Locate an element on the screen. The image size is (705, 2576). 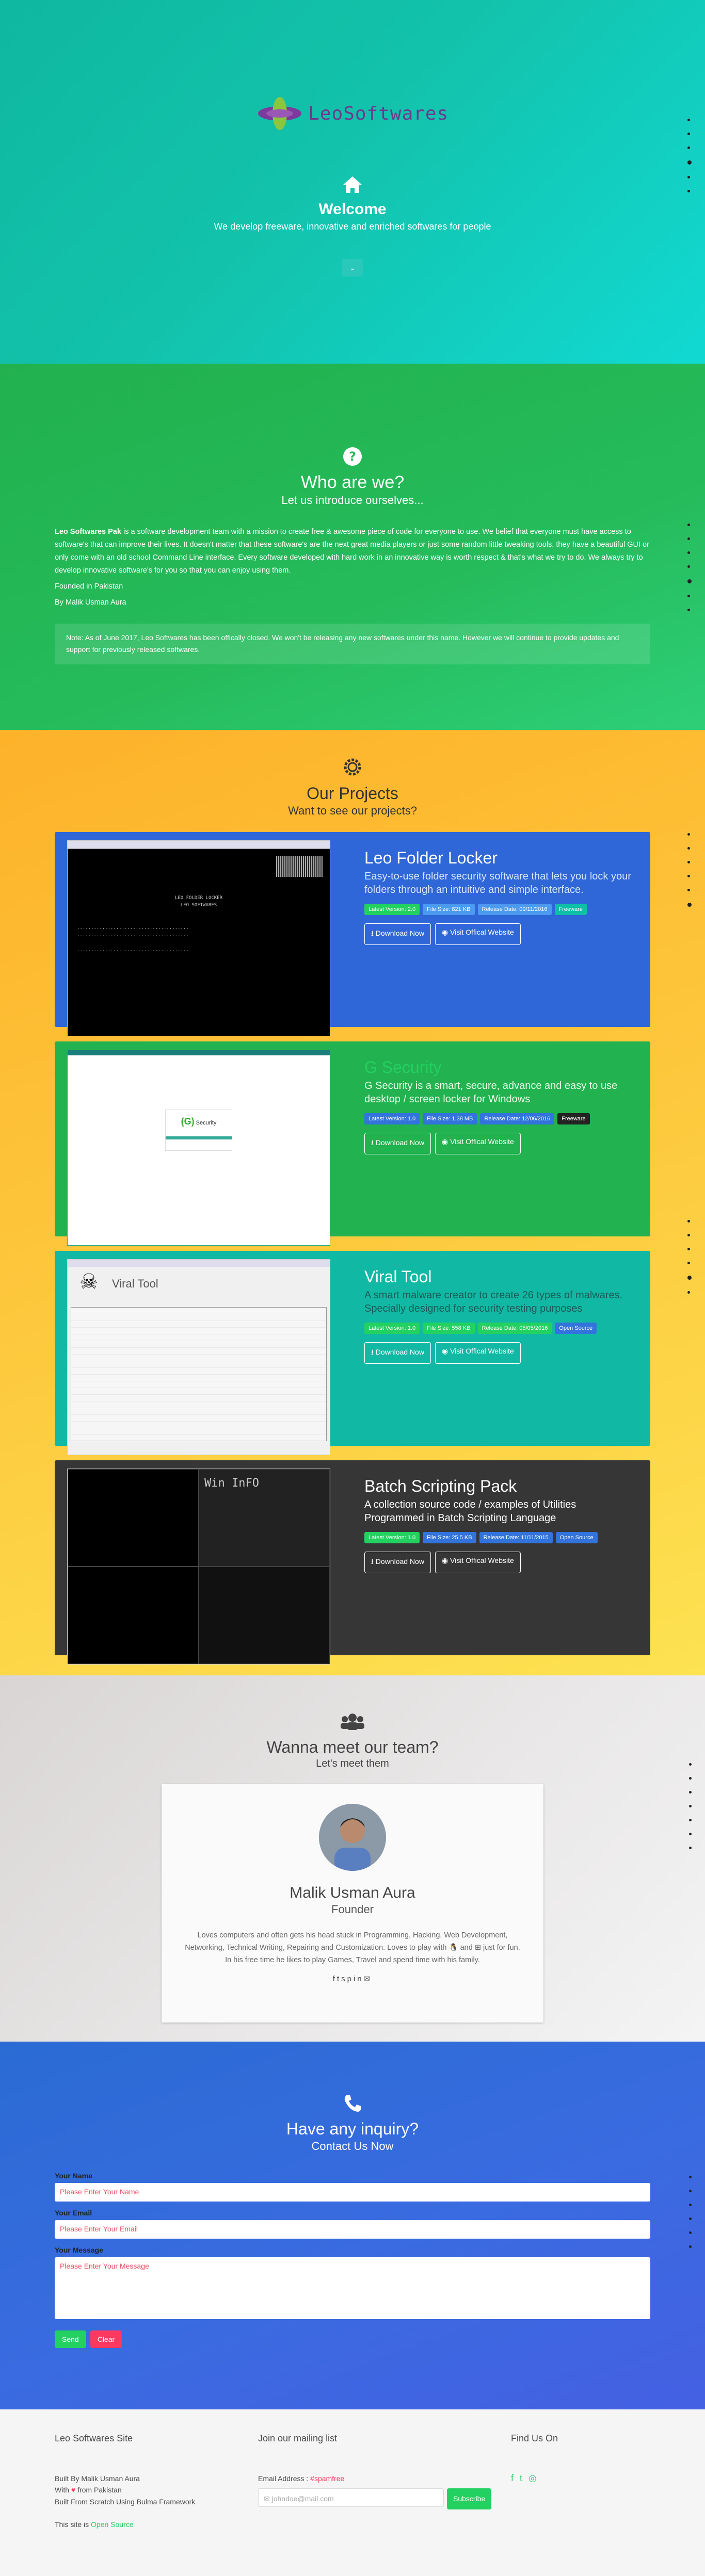
scroll-down-button: ⌄ is located at coordinates (352, 267).